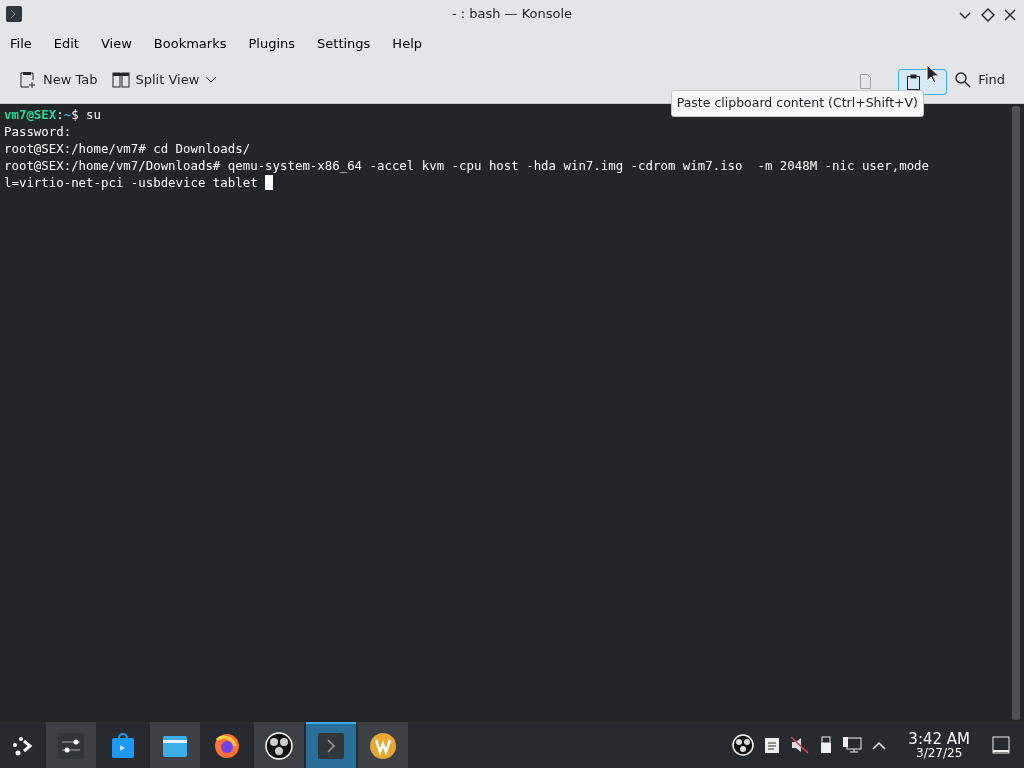 The image size is (1024, 768). I want to click on clock-date: 3/27/25, so click(939, 752).